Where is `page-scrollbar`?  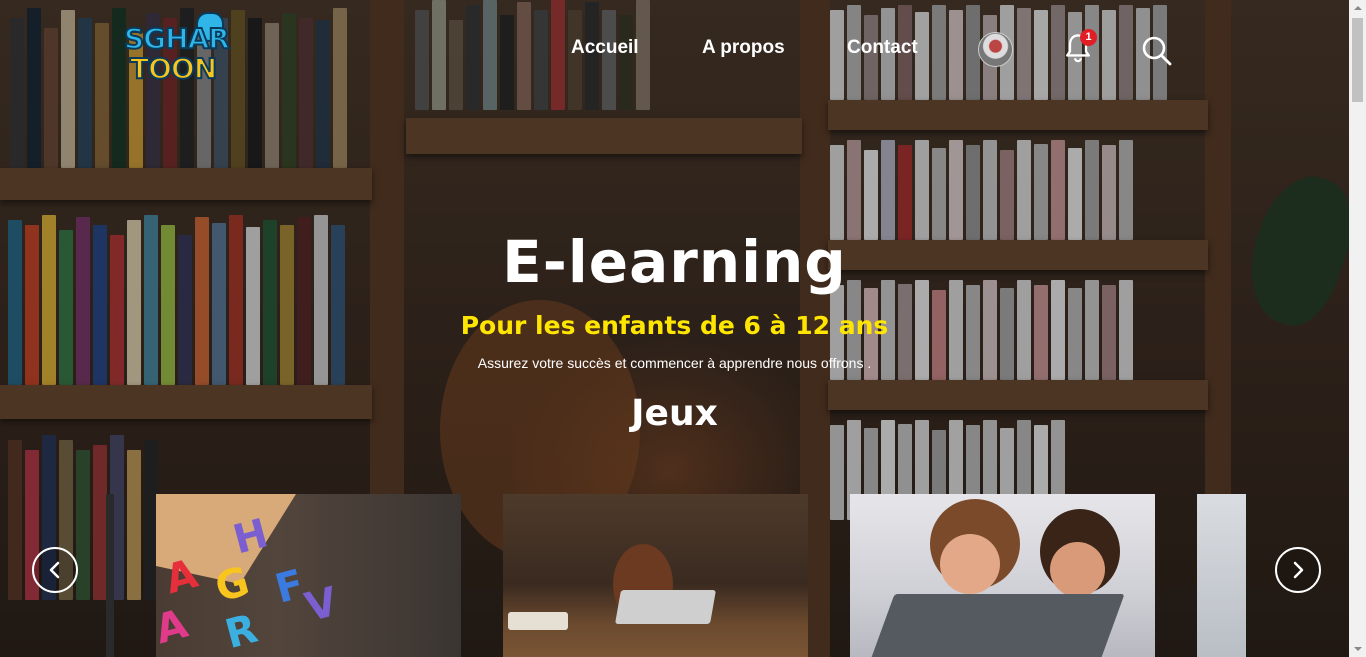
page-scrollbar is located at coordinates (1357, 328).